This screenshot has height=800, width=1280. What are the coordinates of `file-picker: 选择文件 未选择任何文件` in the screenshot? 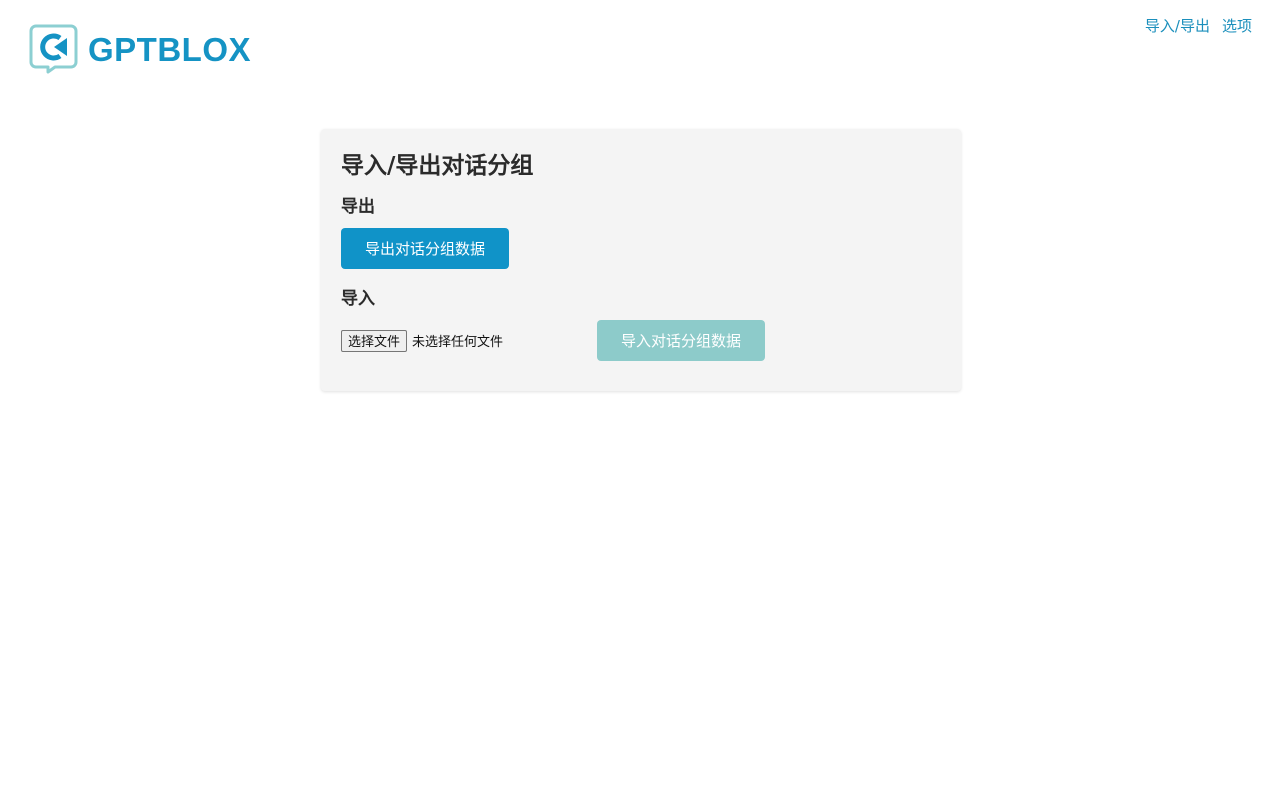 It's located at (469, 340).